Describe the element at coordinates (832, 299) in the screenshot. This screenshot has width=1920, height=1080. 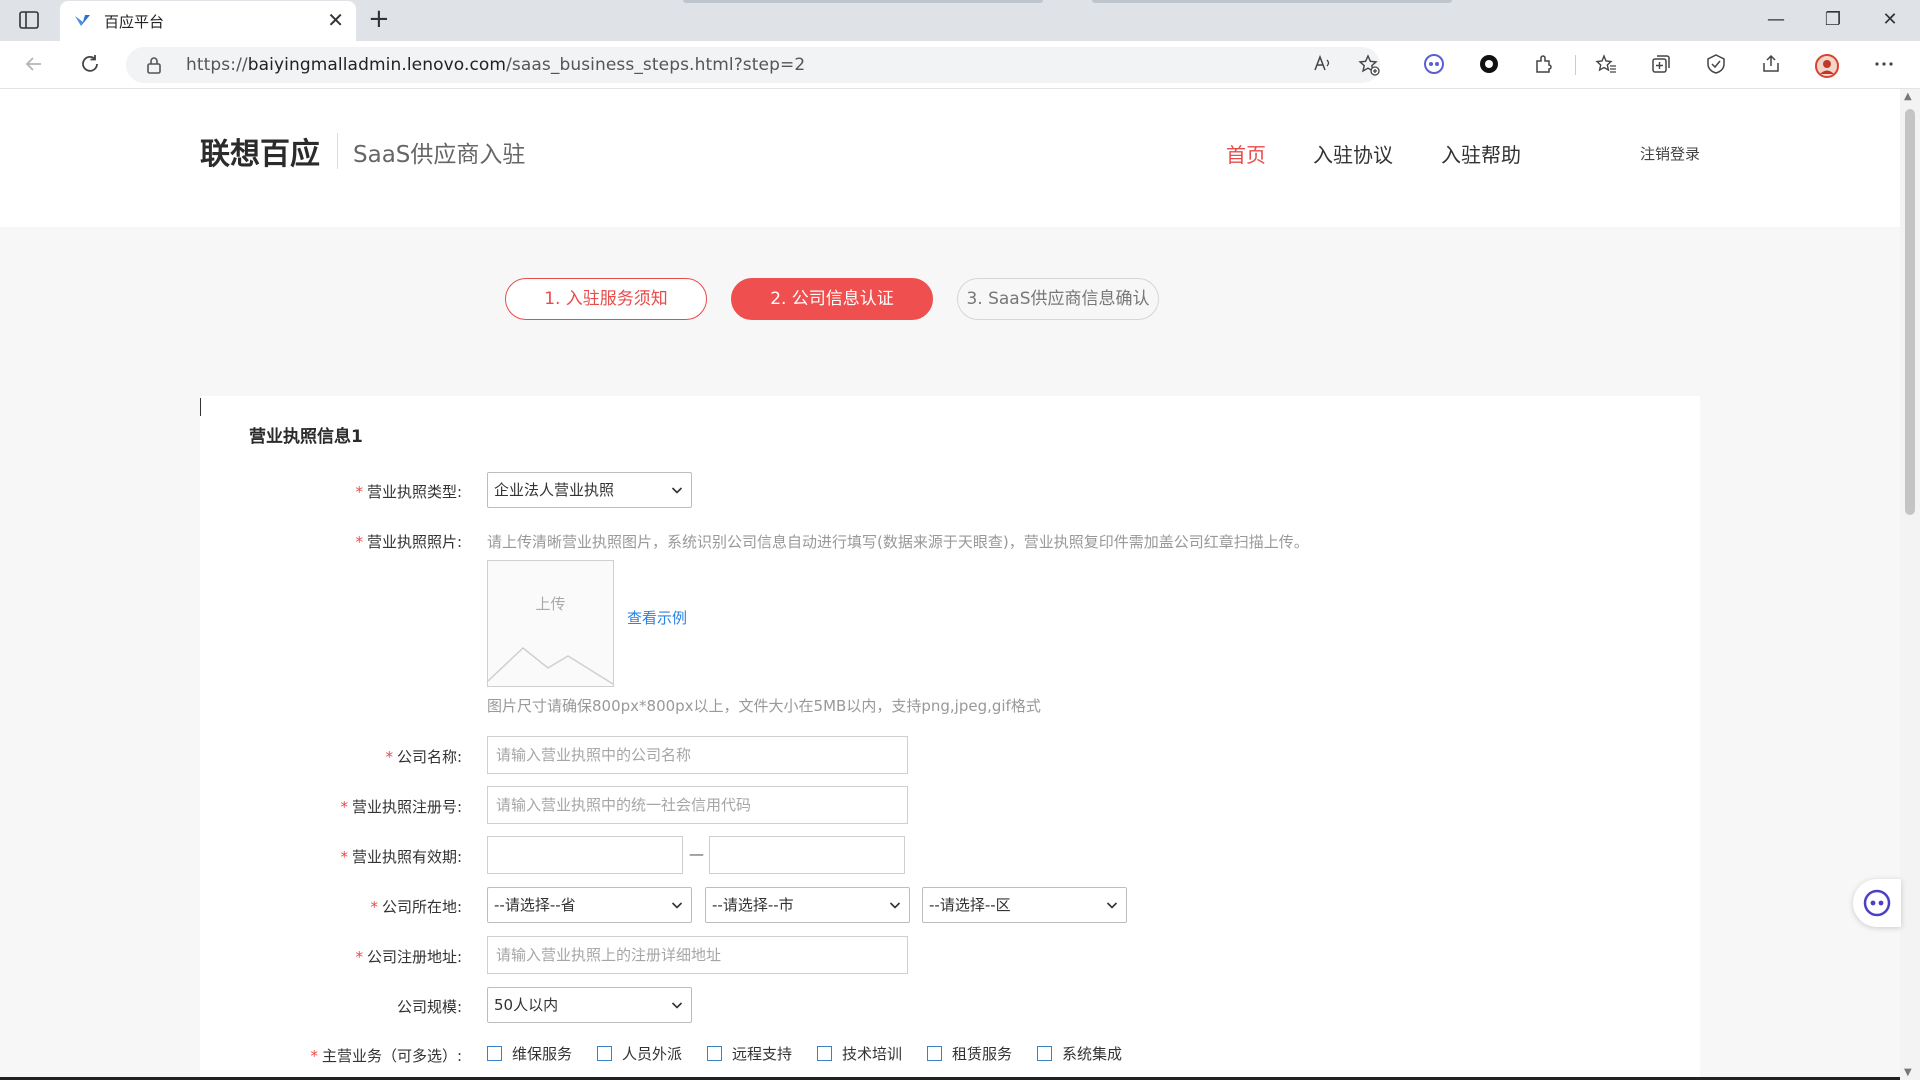
I see `step-2-company-verification: 2. 公司信息认证` at that location.